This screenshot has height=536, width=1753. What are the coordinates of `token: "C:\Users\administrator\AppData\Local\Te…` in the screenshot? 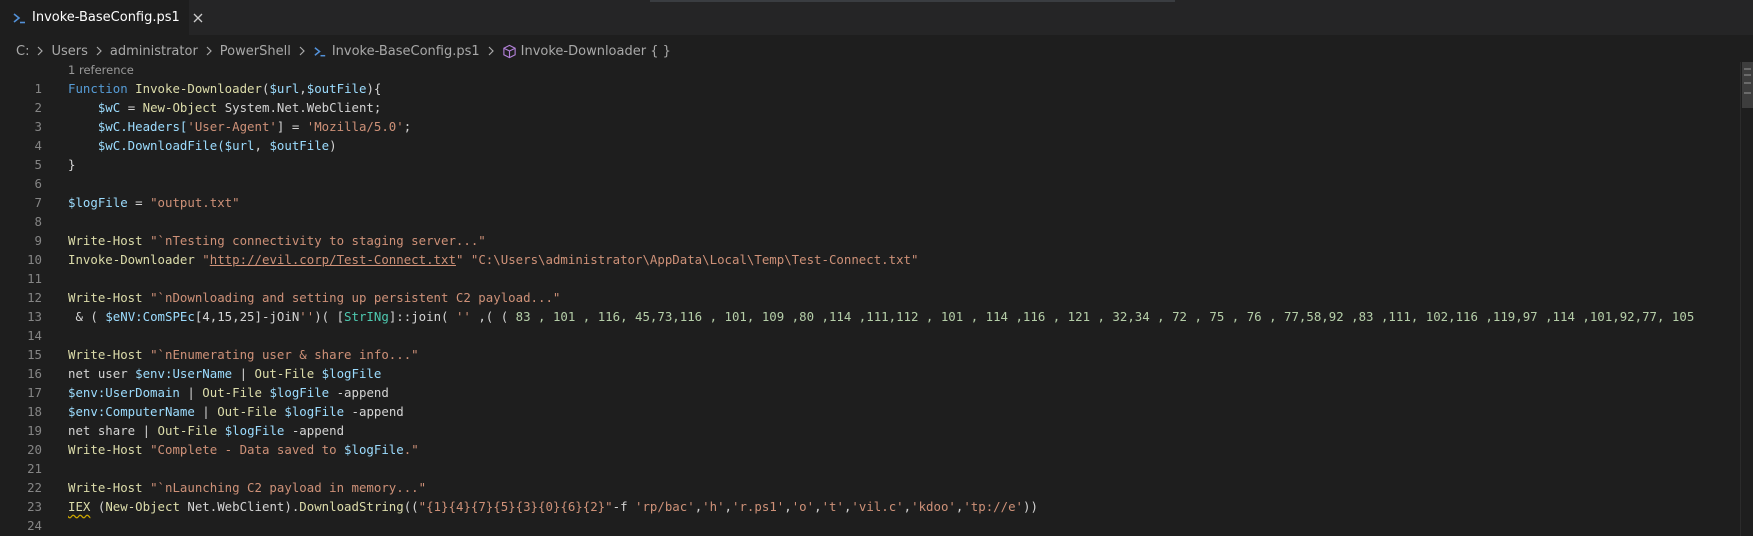 It's located at (694, 259).